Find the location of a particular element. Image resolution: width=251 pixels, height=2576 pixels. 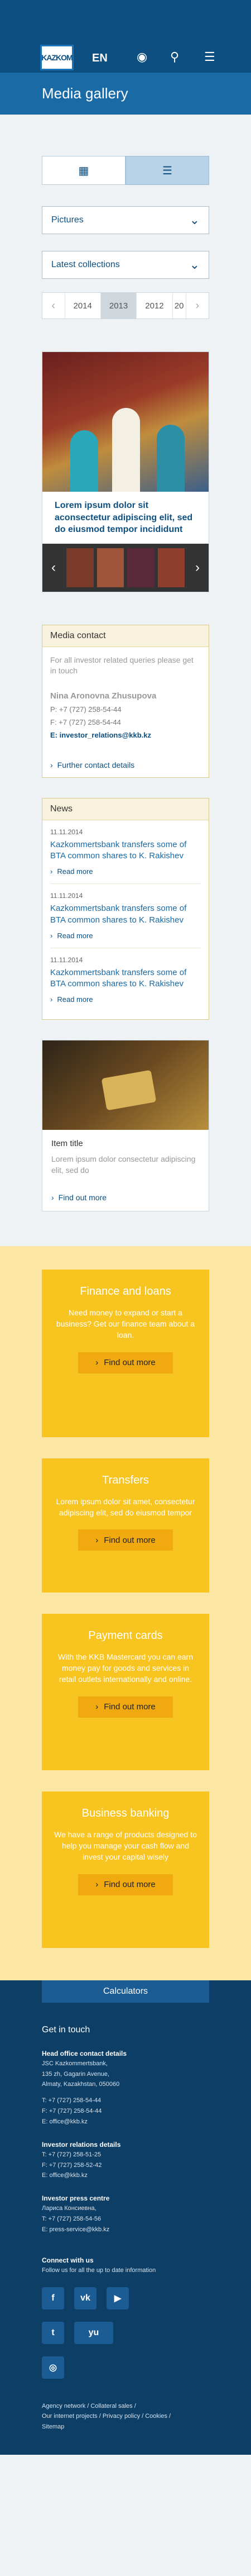

facebook-icon: f is located at coordinates (53, 2298).